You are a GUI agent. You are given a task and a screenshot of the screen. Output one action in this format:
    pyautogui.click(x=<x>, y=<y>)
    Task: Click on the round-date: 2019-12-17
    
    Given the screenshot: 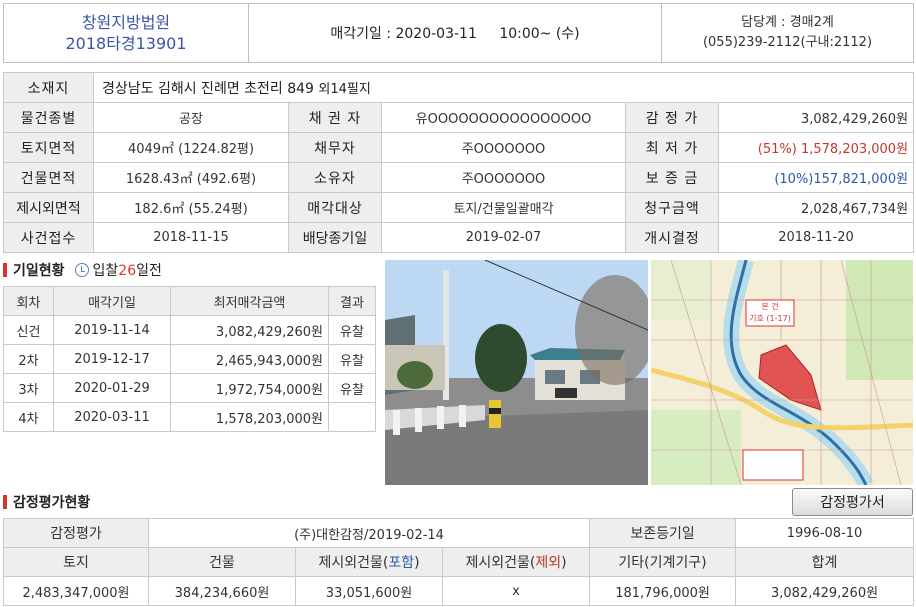 What is the action you would take?
    pyautogui.click(x=112, y=359)
    